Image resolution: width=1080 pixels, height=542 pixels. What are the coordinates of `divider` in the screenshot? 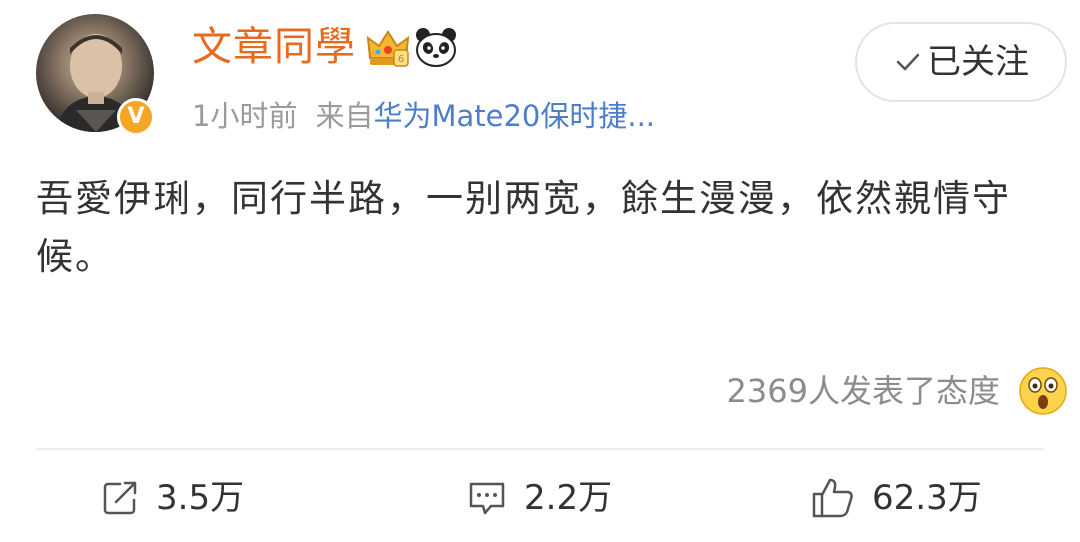 It's located at (540, 449).